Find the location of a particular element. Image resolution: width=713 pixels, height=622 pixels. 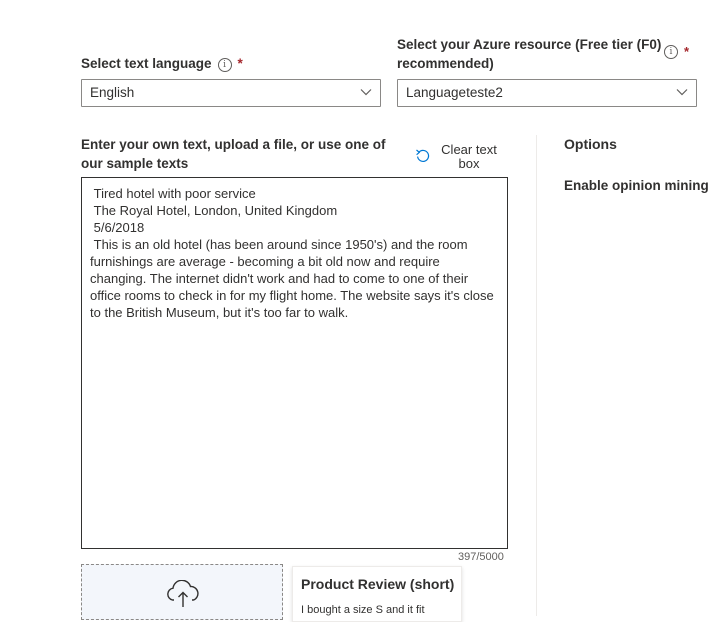

clear-text-line2: box is located at coordinates (469, 163).